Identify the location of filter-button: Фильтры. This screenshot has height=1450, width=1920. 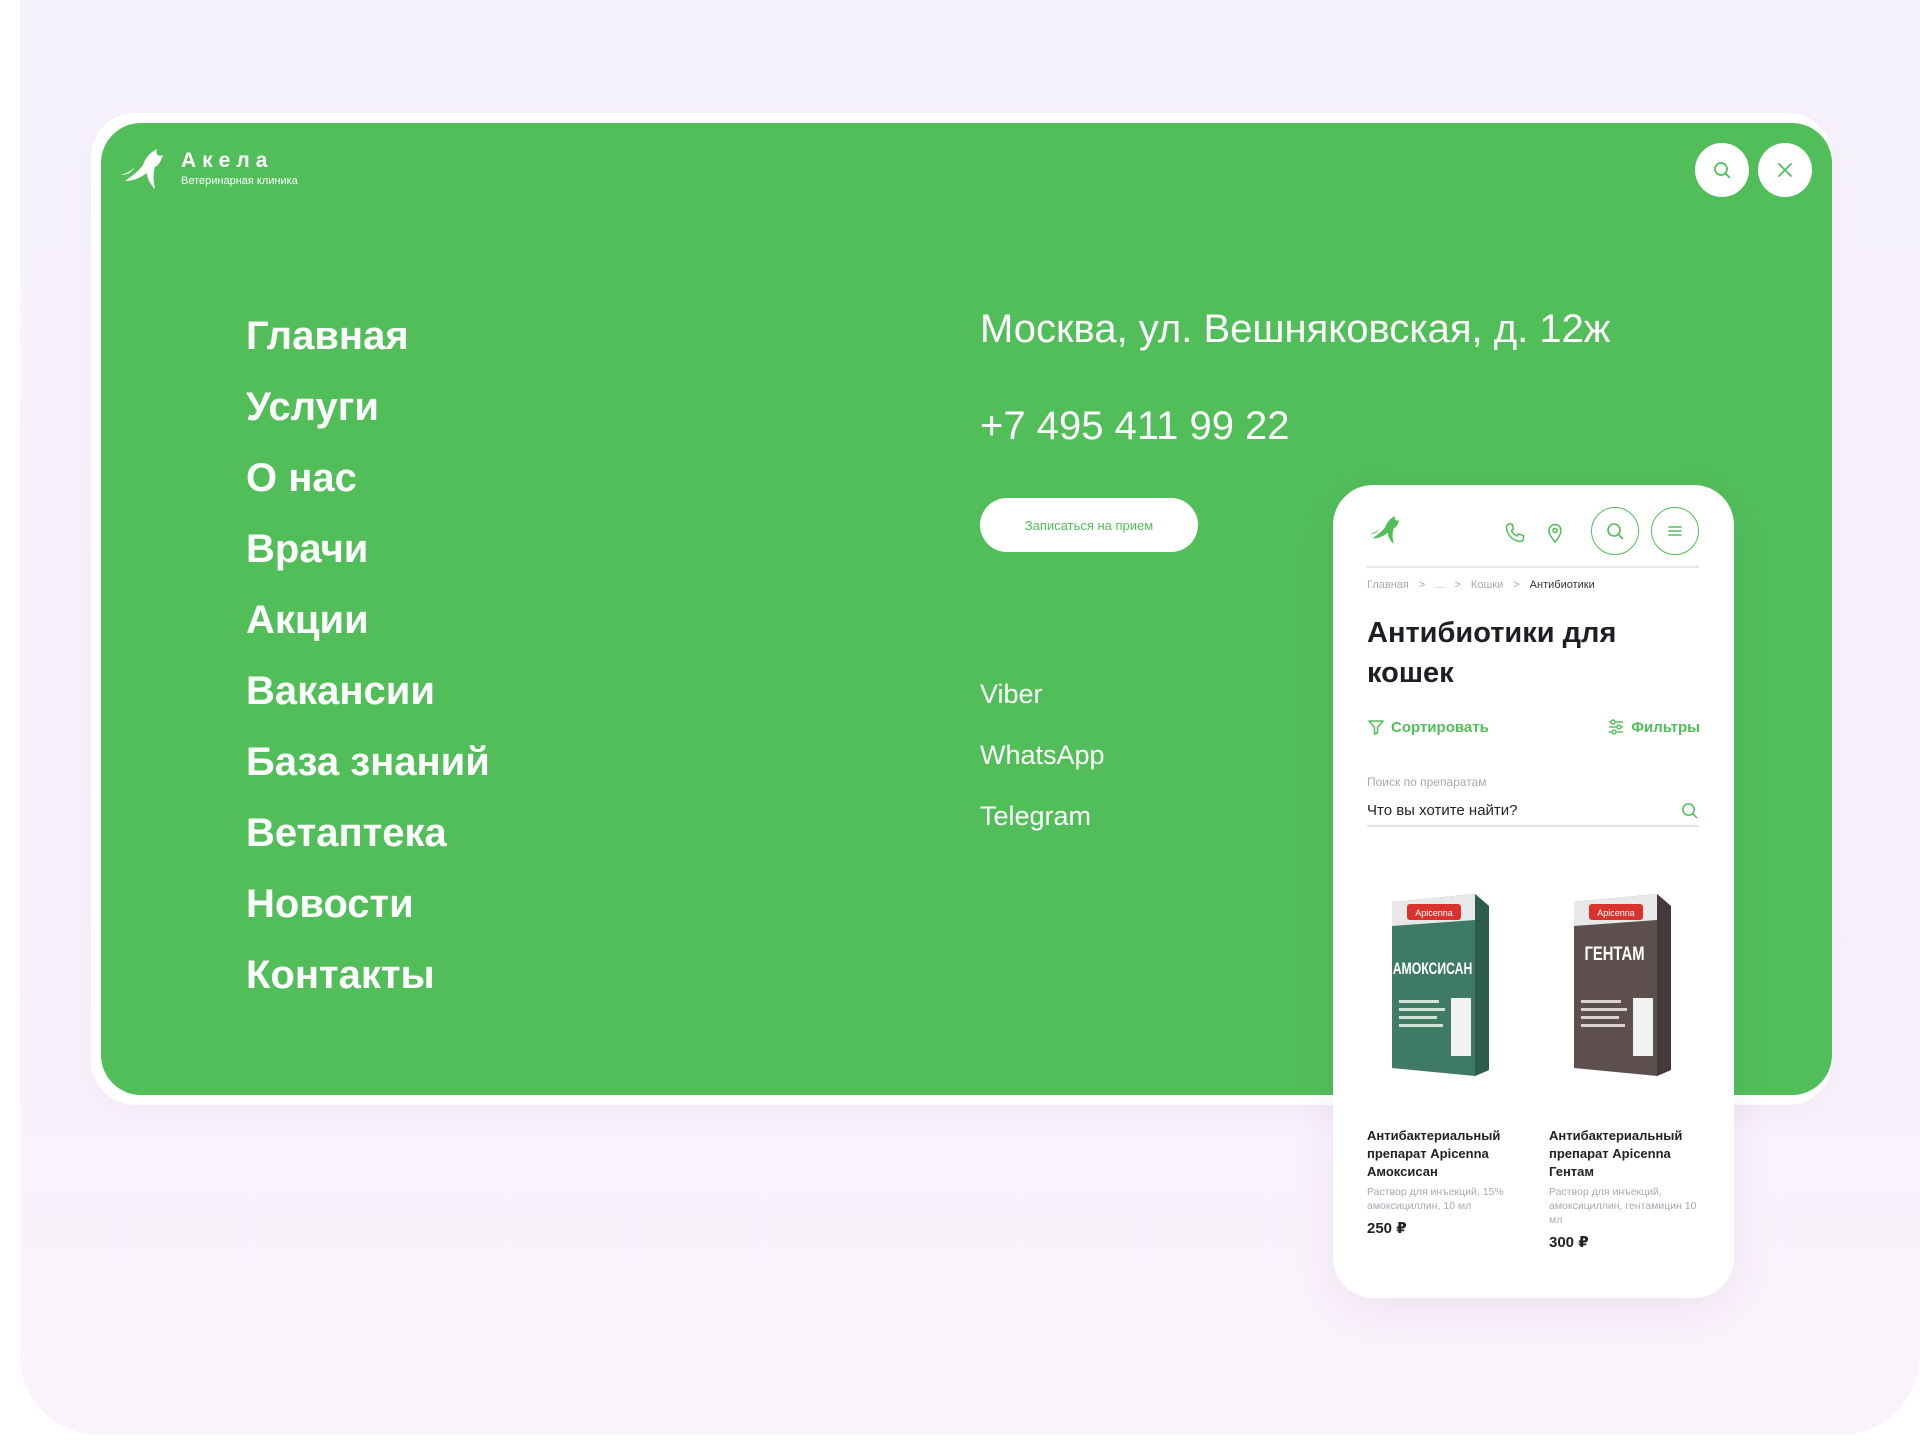
(1653, 727).